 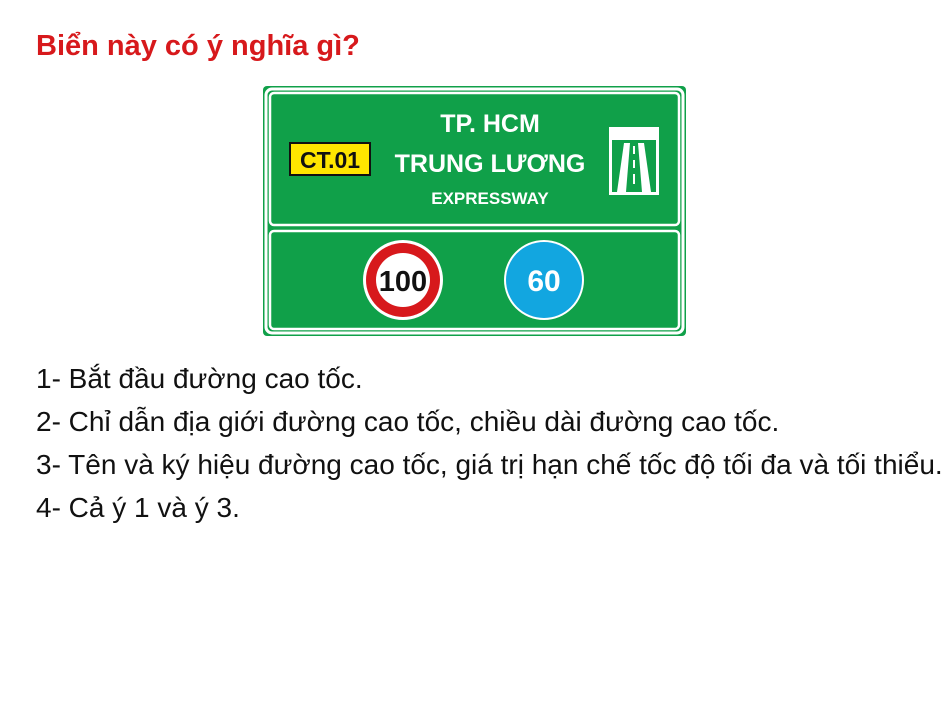 What do you see at coordinates (198, 46) in the screenshot?
I see `question-title: Biển này có ý nghĩa gì?` at bounding box center [198, 46].